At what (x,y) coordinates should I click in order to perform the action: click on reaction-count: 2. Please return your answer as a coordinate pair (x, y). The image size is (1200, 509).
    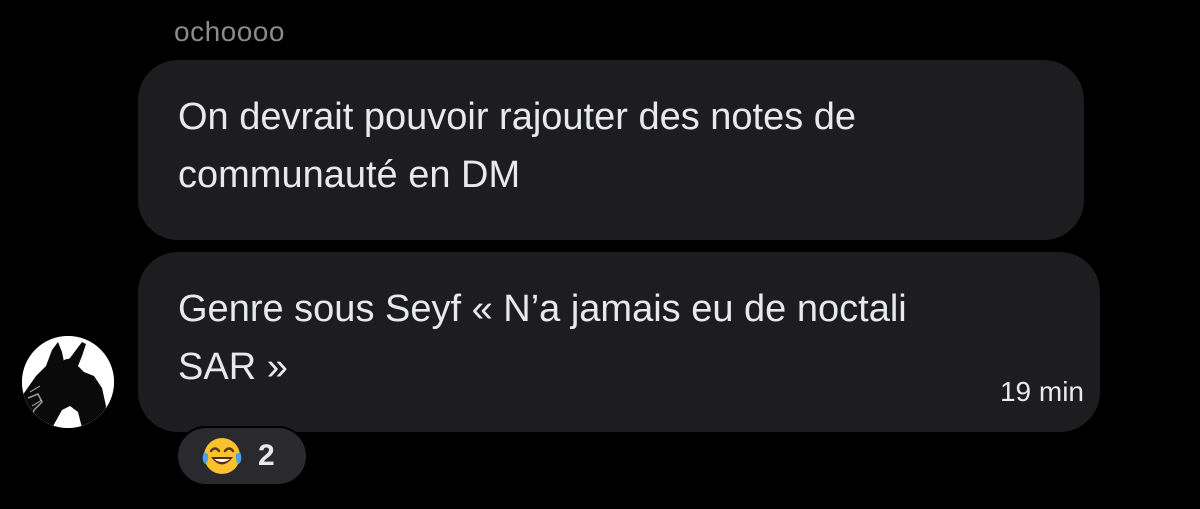
    Looking at the image, I should click on (266, 455).